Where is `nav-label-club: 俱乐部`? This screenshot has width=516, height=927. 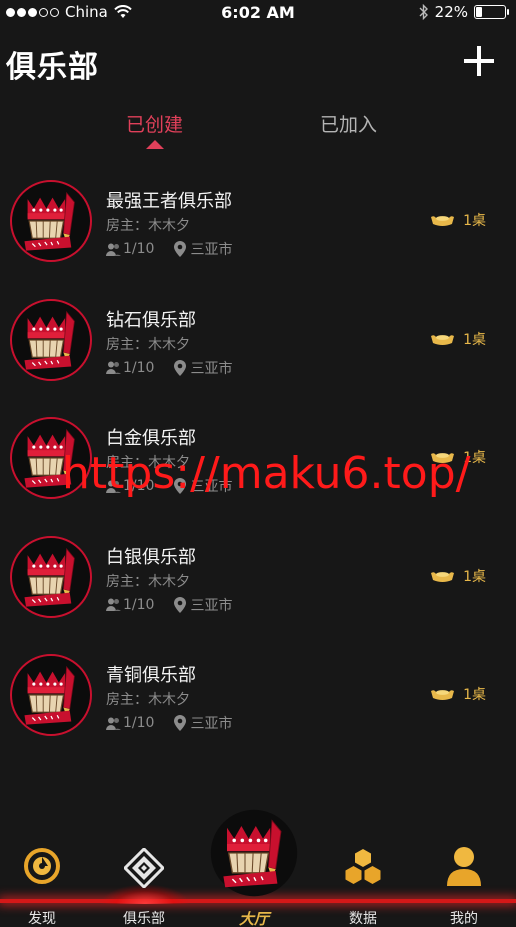 nav-label-club: 俱乐部 is located at coordinates (144, 919).